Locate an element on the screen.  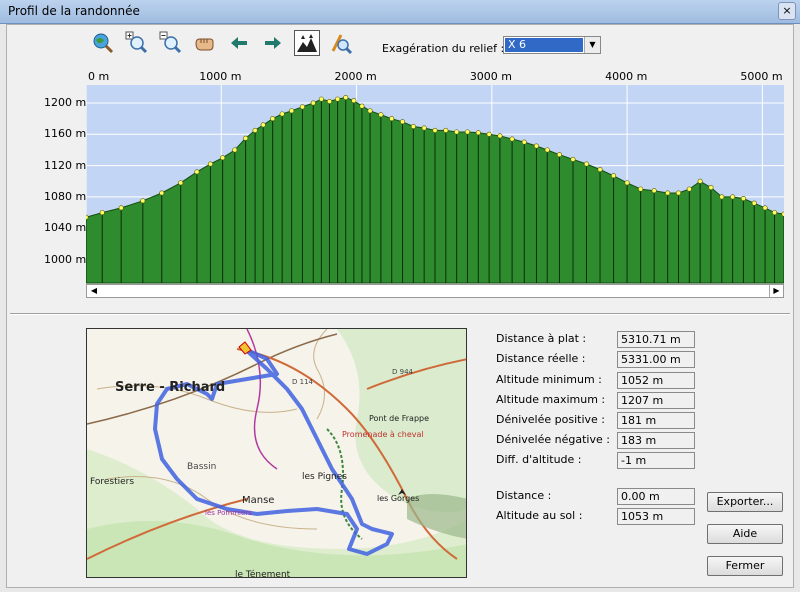
map-label-d944: D 944 is located at coordinates (403, 372).